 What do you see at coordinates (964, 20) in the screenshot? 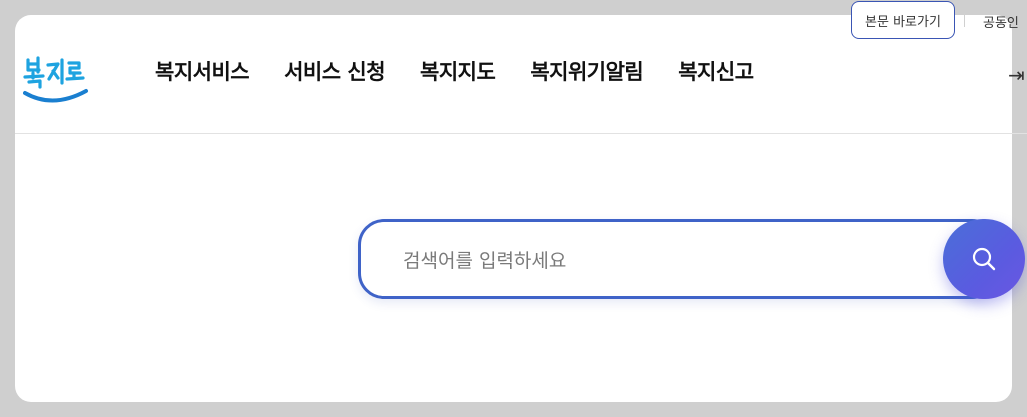
I see `top-divider` at bounding box center [964, 20].